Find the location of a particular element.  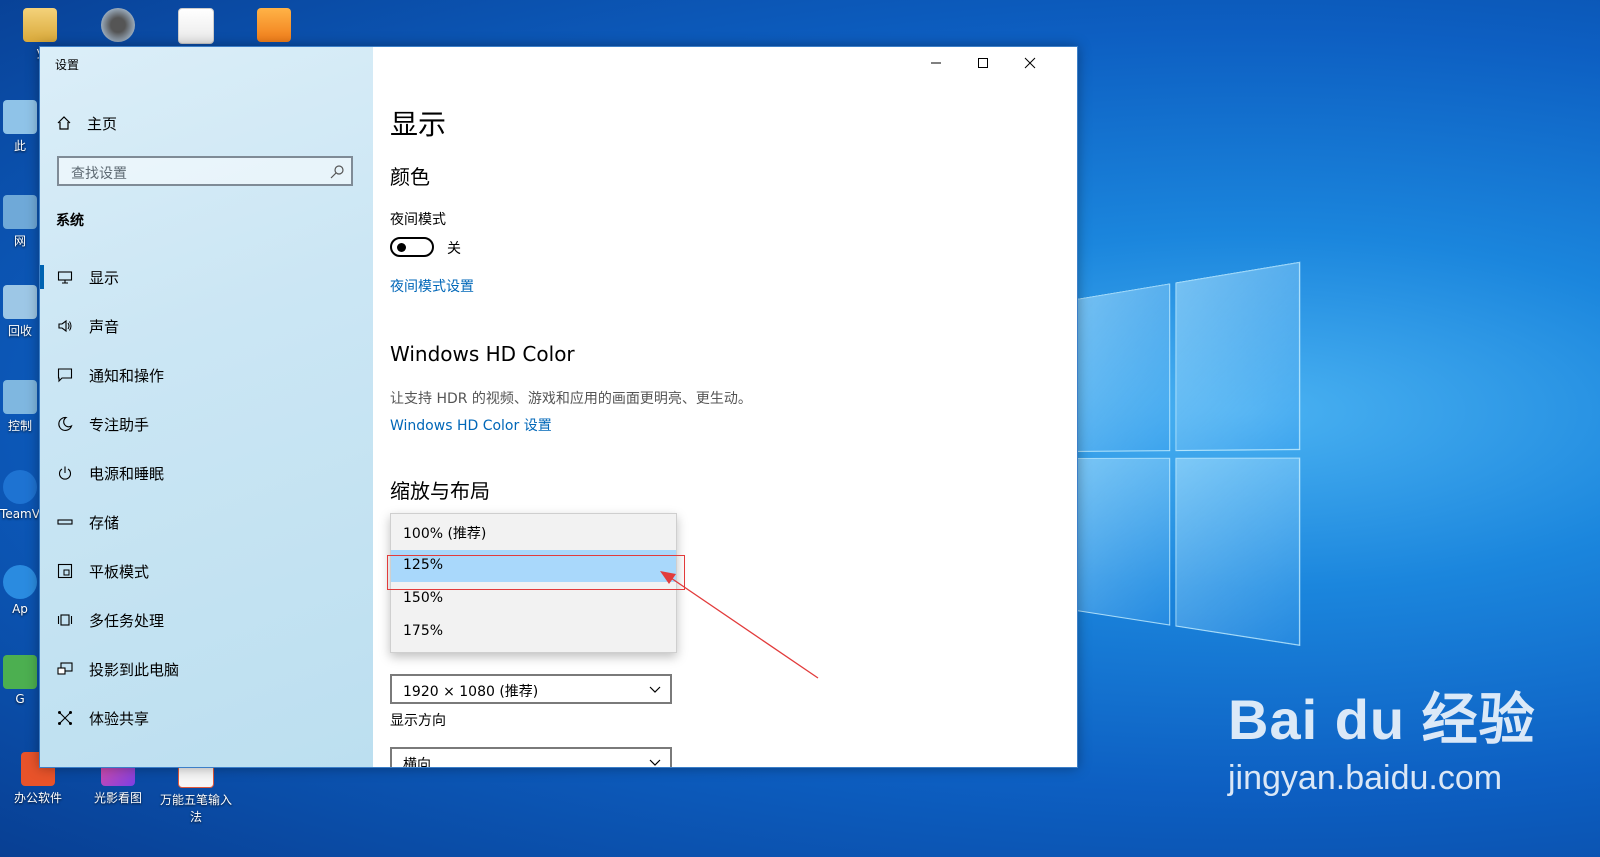

sidebar-item-display: 显示 is located at coordinates (206, 277).